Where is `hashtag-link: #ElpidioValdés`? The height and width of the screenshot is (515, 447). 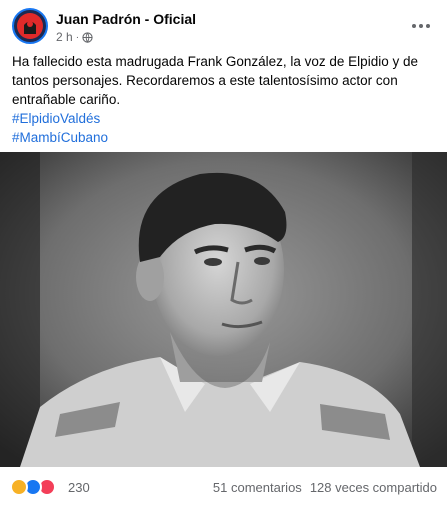
hashtag-link: #ElpidioValdés is located at coordinates (60, 118).